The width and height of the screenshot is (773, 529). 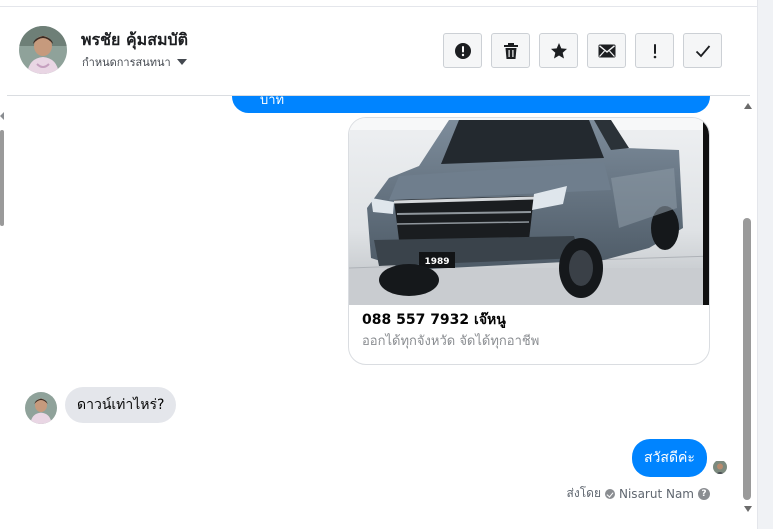 I want to click on message-text: สวัสดีค่ะ, so click(x=669, y=458).